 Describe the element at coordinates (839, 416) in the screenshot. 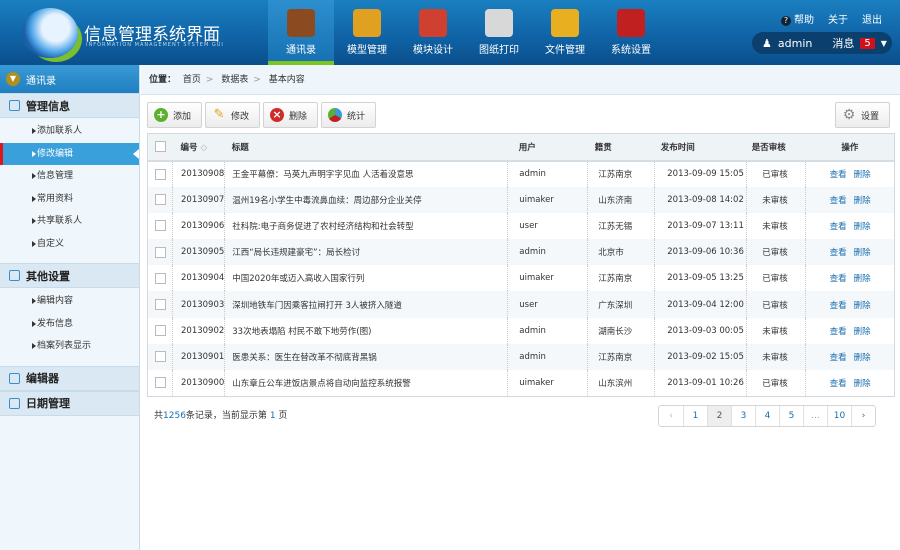

I see `page-button: 10` at that location.